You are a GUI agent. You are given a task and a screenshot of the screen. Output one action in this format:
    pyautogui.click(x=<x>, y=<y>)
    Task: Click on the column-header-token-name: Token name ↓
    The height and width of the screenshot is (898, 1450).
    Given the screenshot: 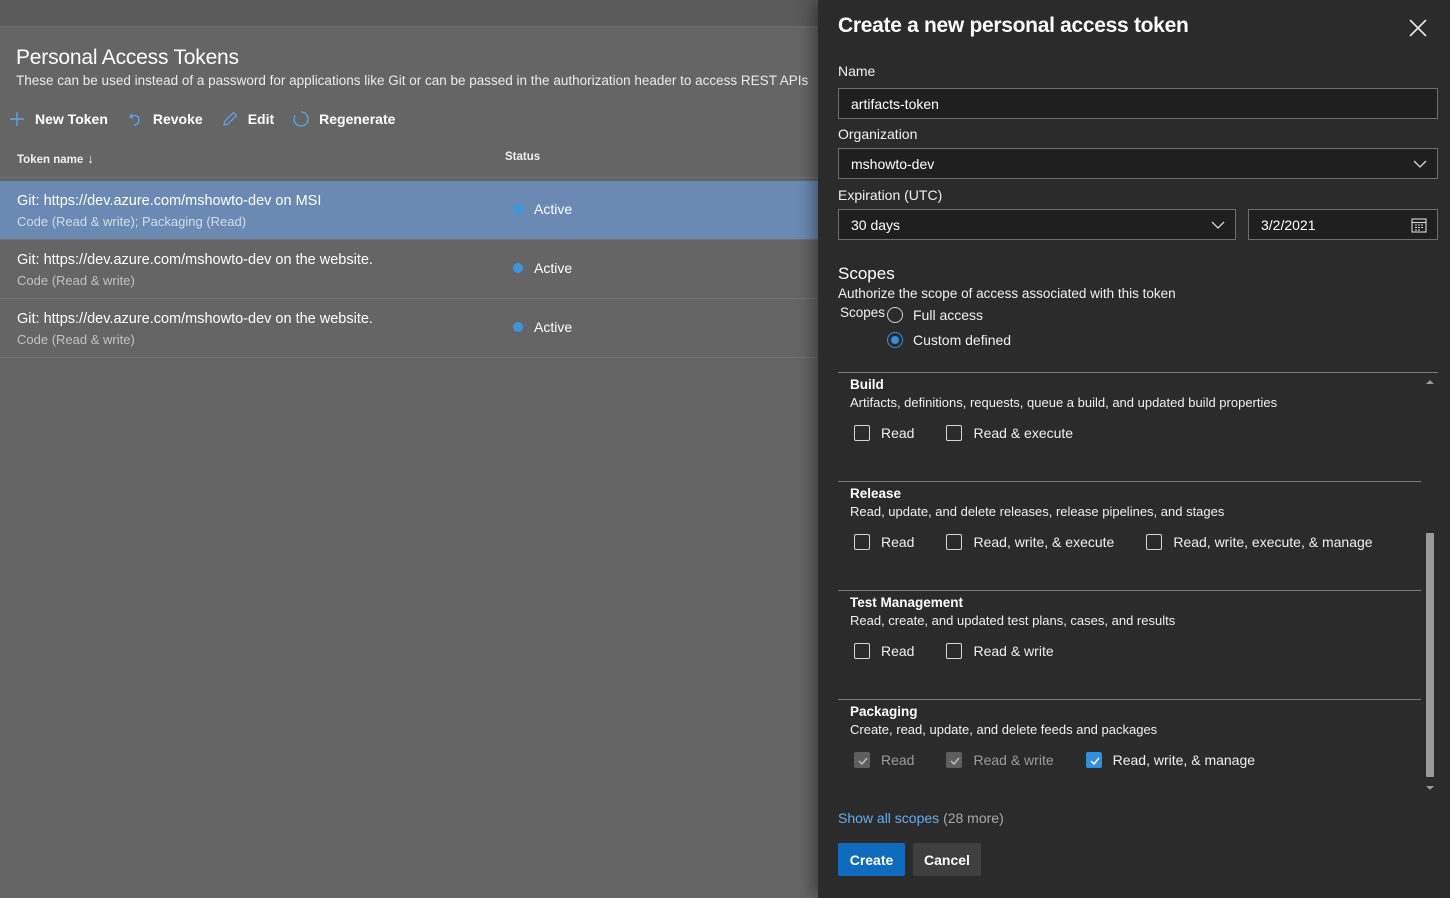 What is the action you would take?
    pyautogui.click(x=55, y=158)
    